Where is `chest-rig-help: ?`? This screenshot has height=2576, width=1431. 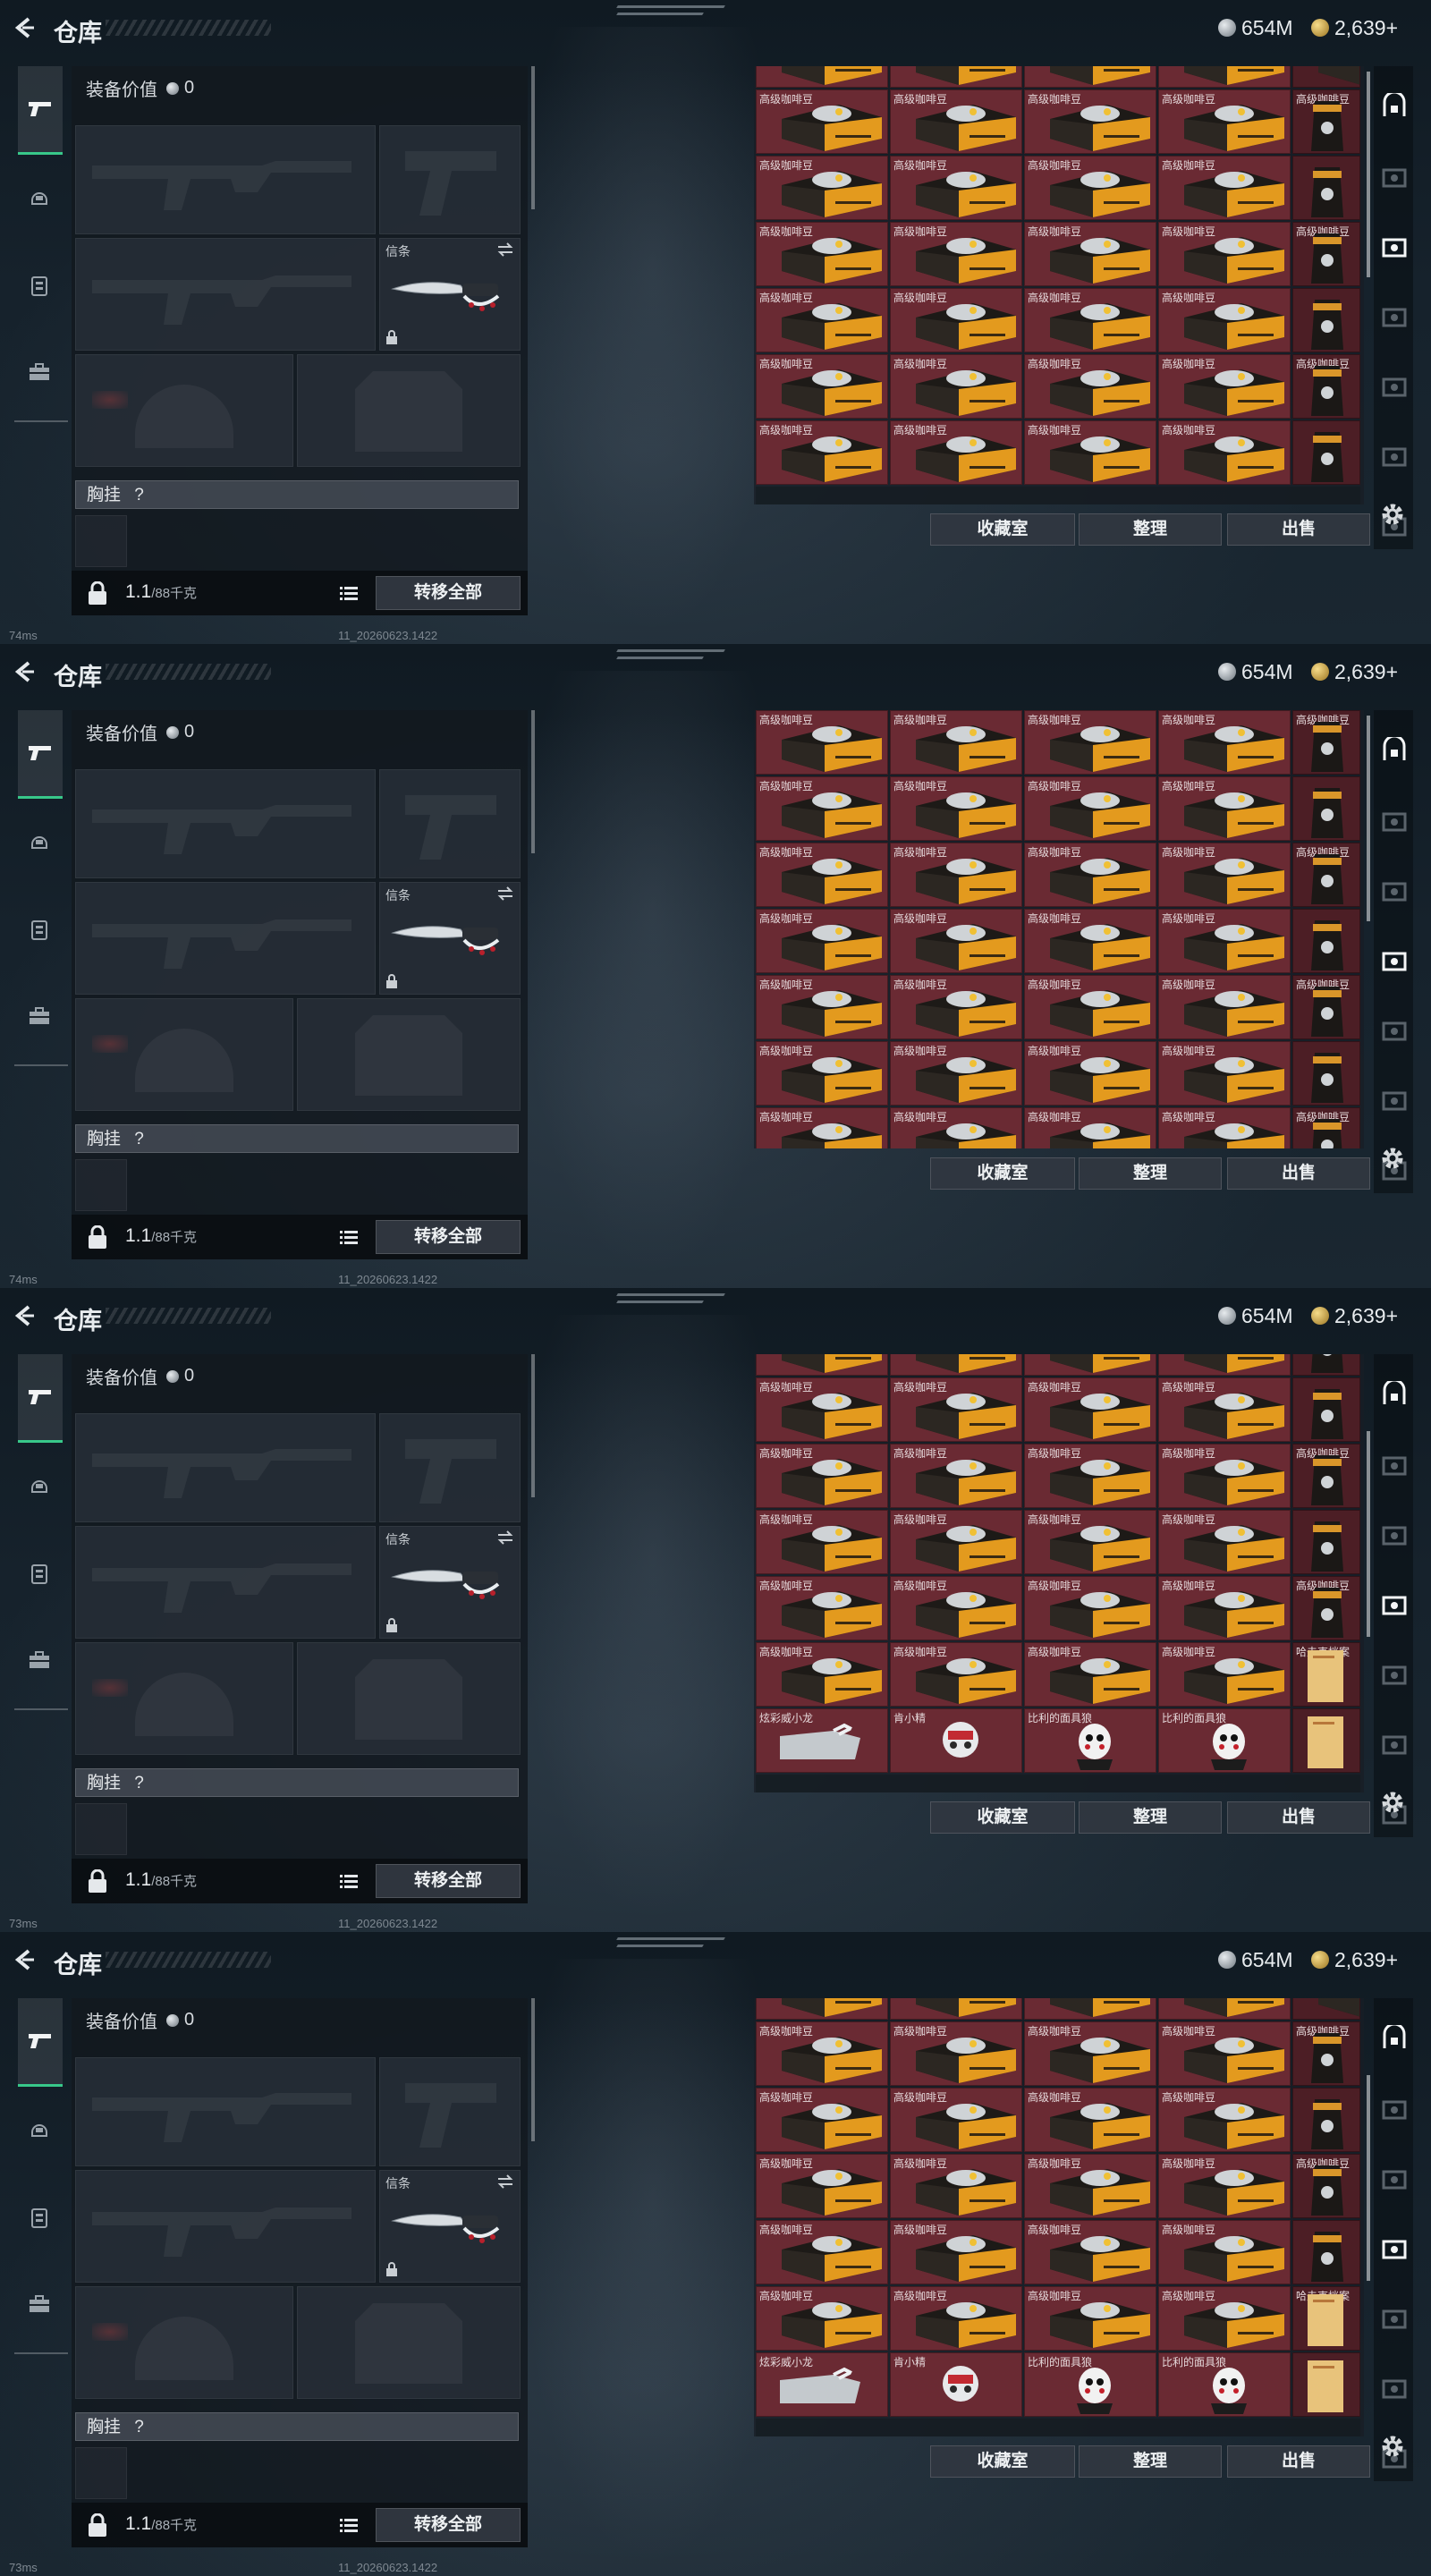 chest-rig-help: ? is located at coordinates (139, 2427).